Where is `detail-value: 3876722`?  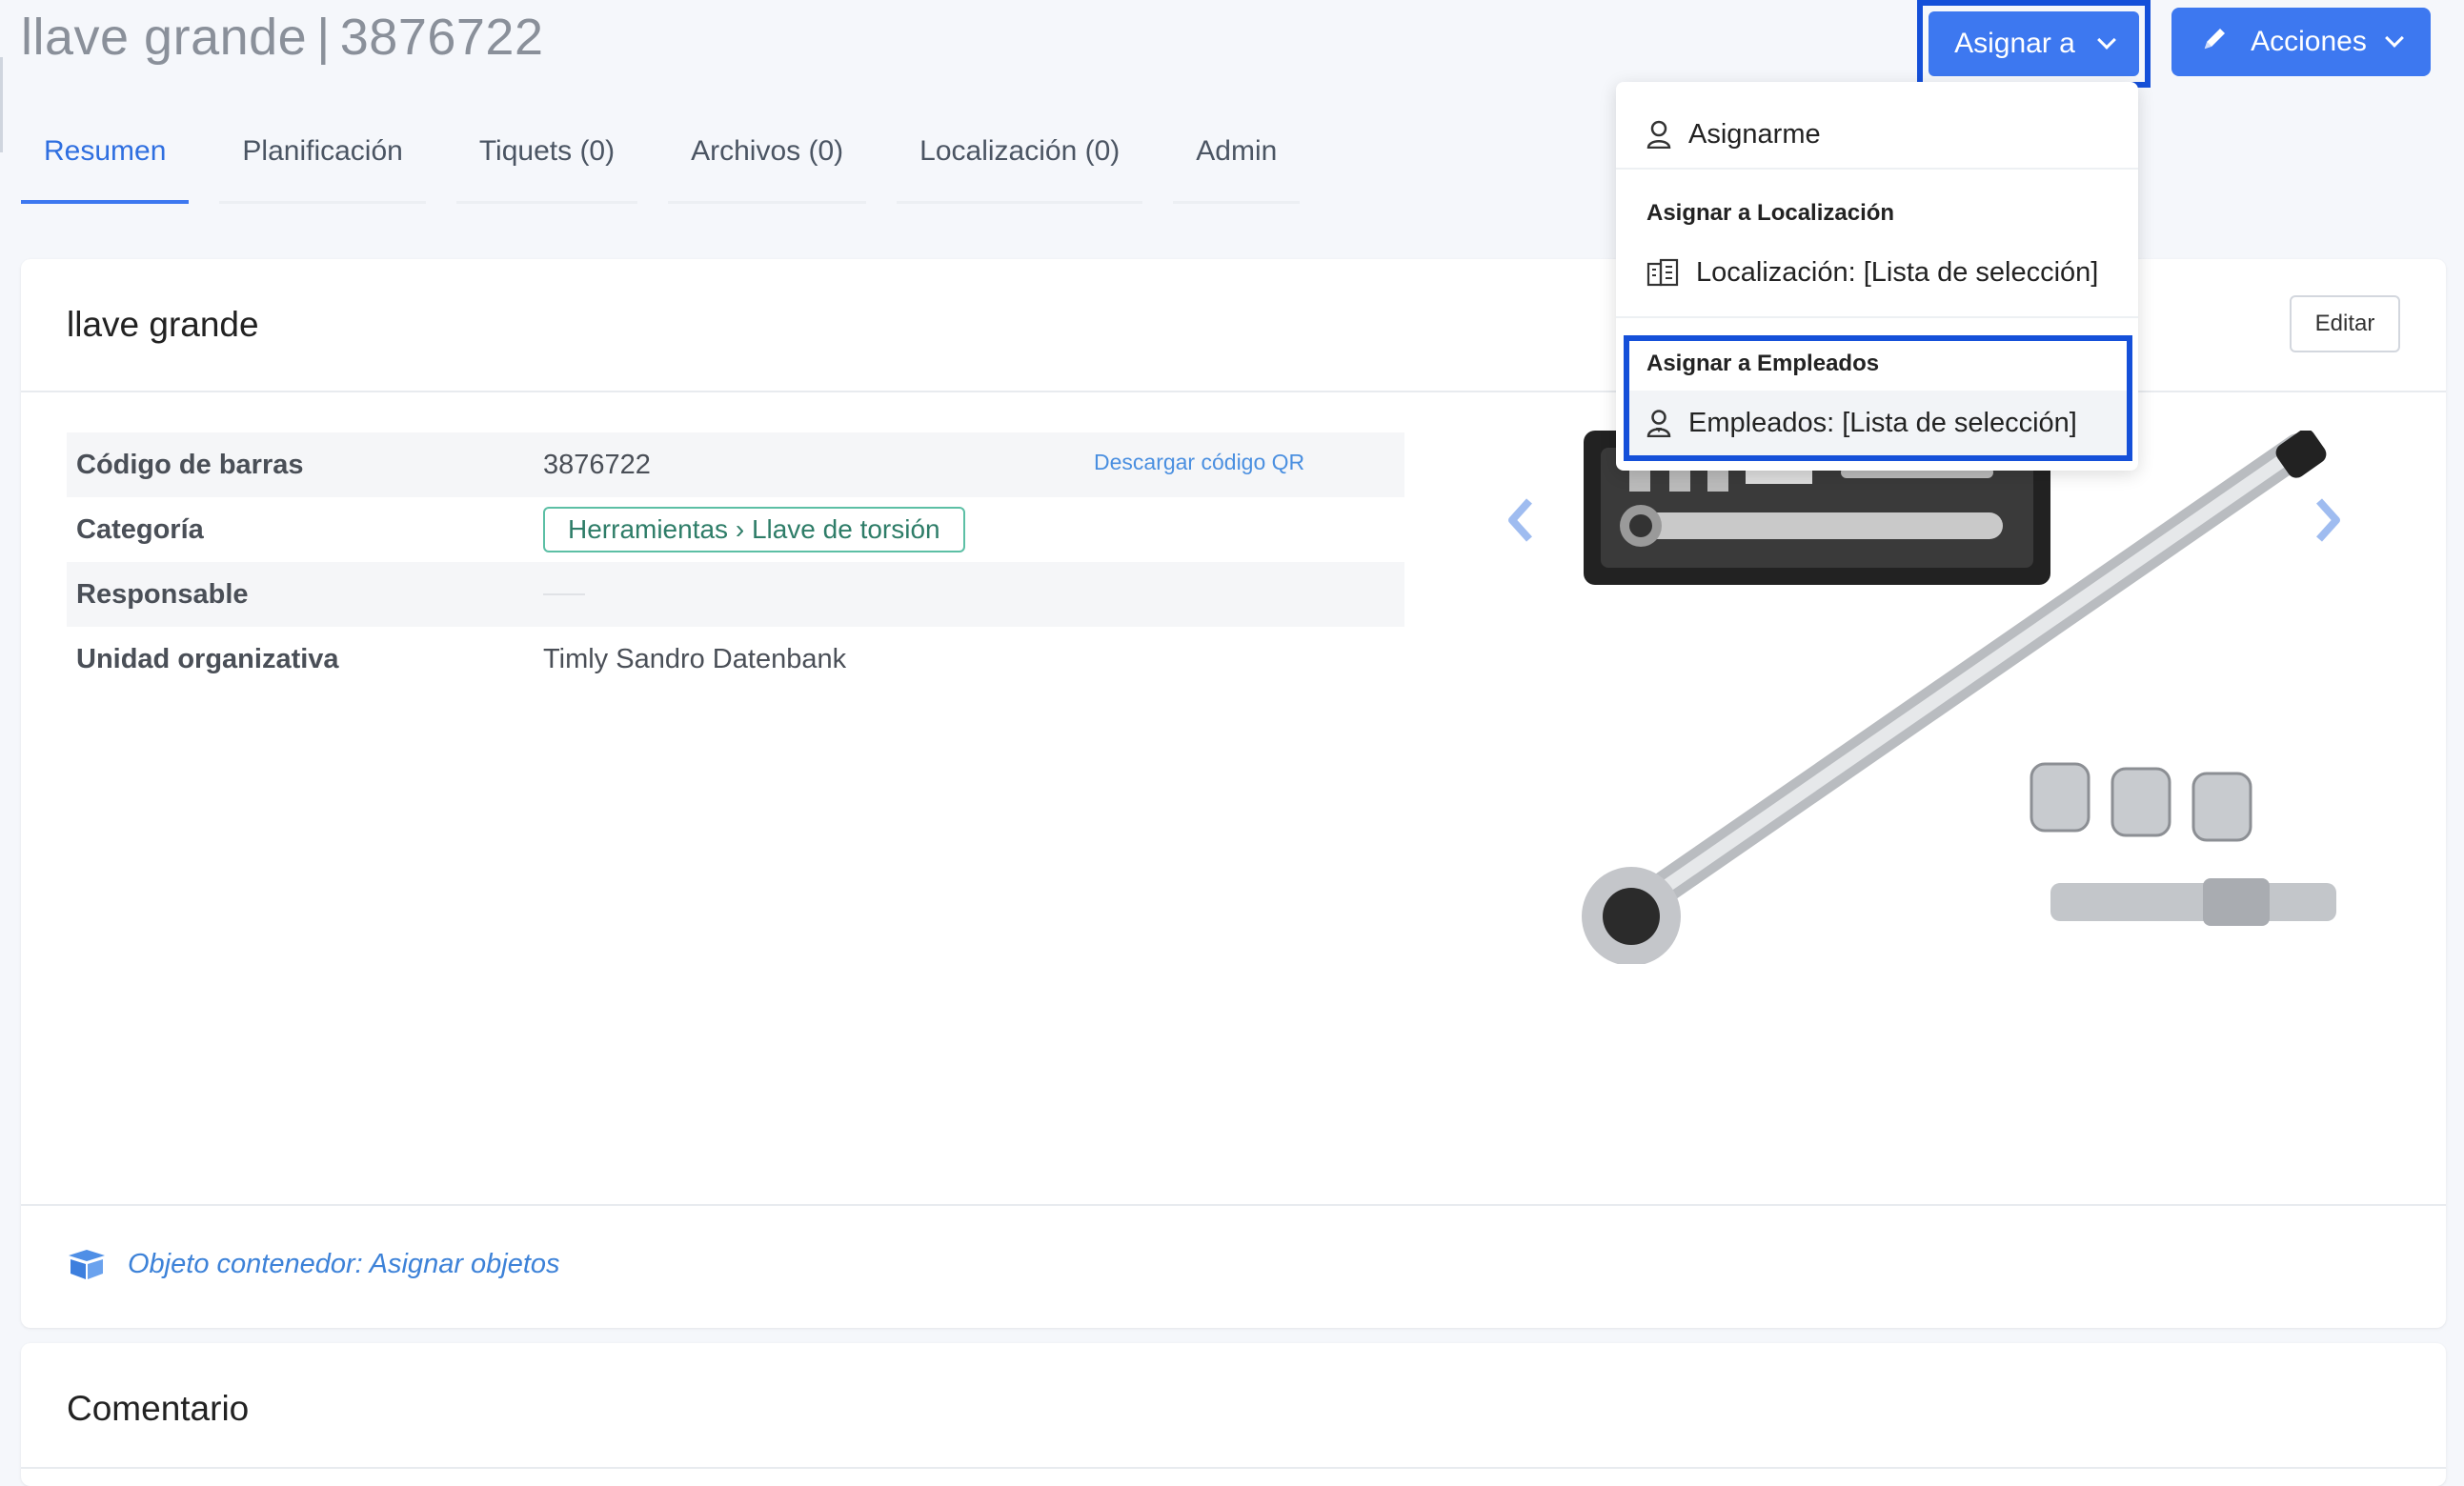
detail-value: 3876722 is located at coordinates (597, 464).